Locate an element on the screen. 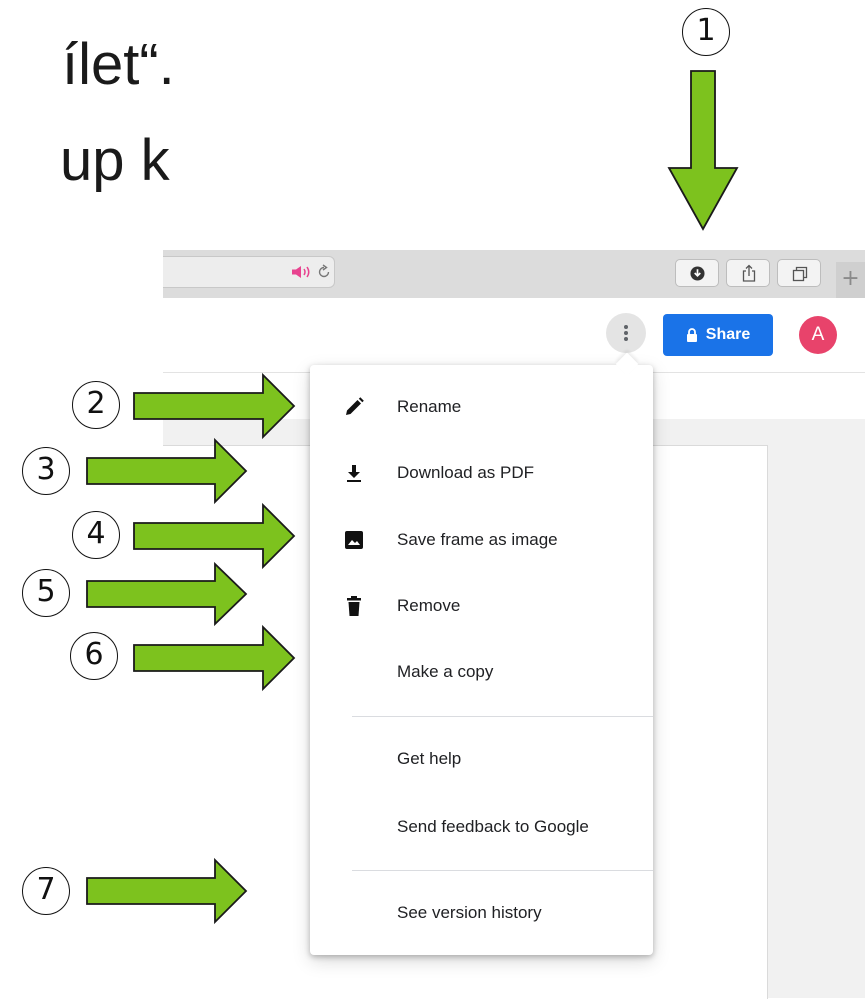 The height and width of the screenshot is (999, 865). menu-item-label: Rename is located at coordinates (429, 406).